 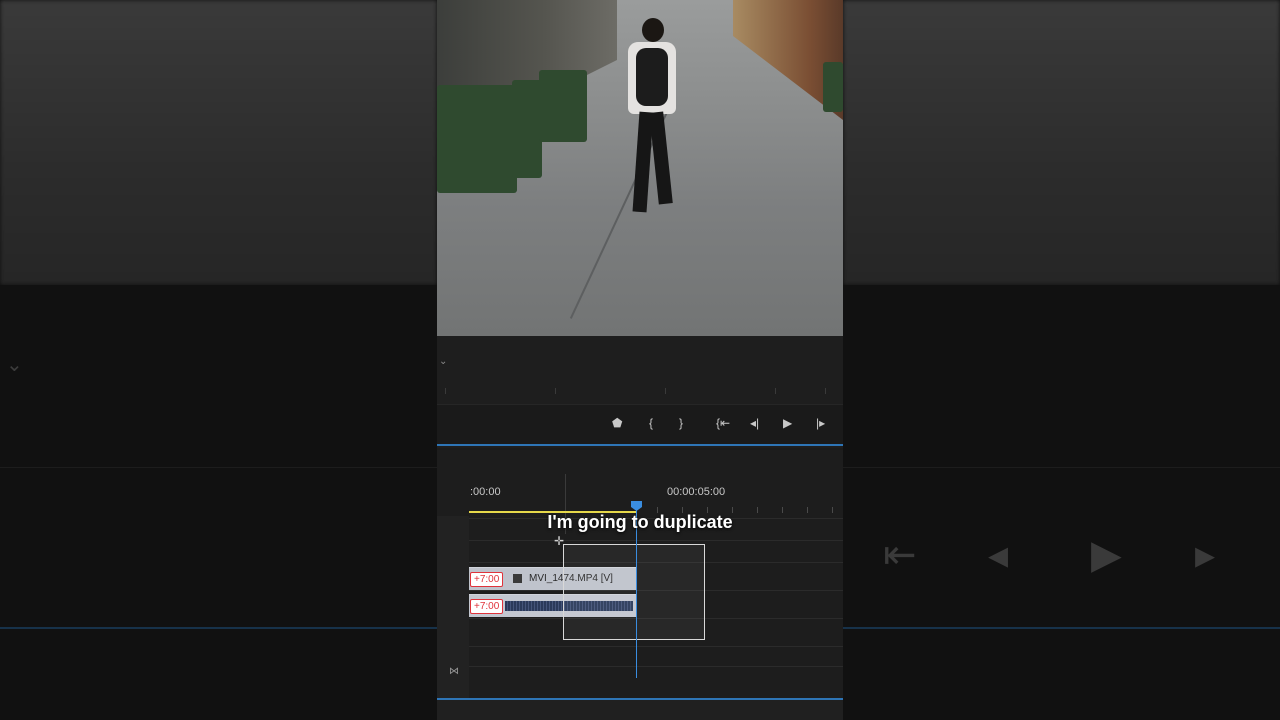 I want to click on go-to-in-icon: {⇤, so click(x=723, y=423).